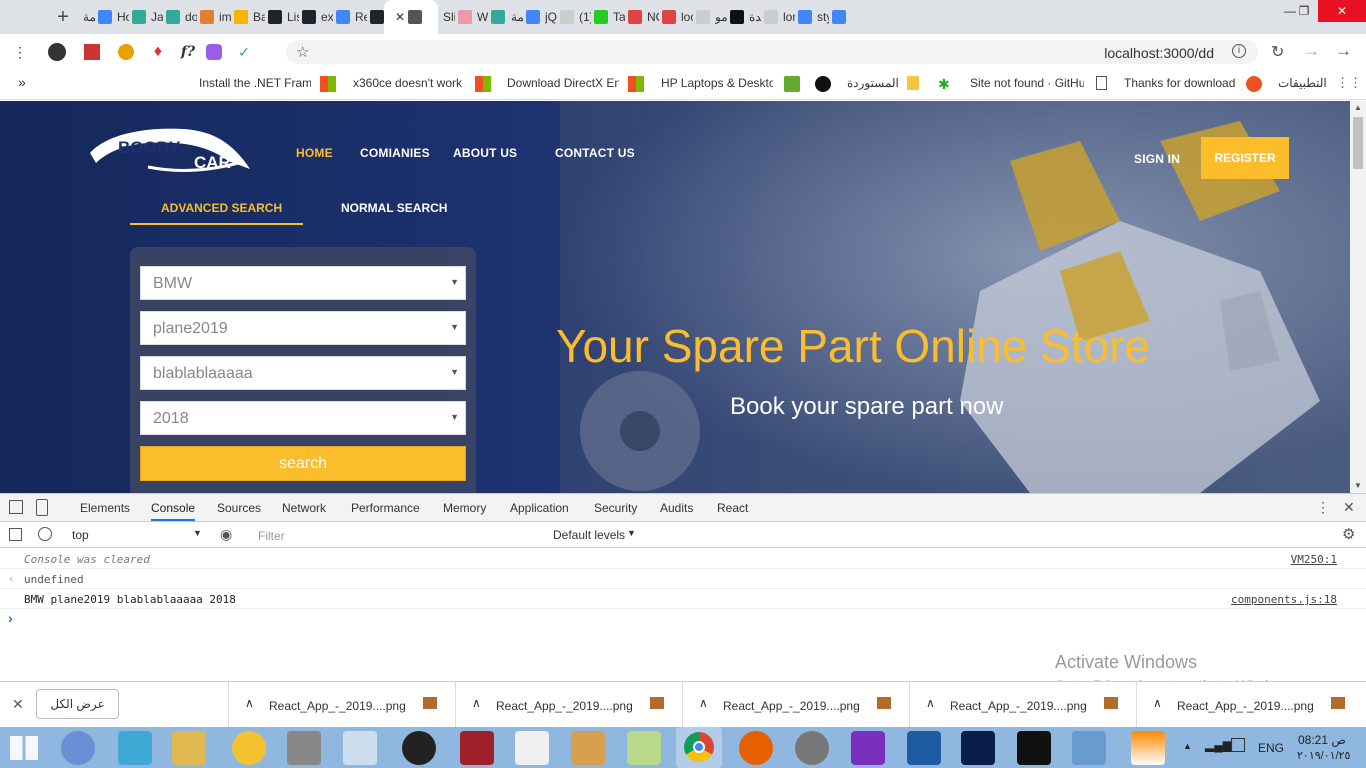  Describe the element at coordinates (18, 704) in the screenshot. I see `close-downloads-icon: ✕` at that location.